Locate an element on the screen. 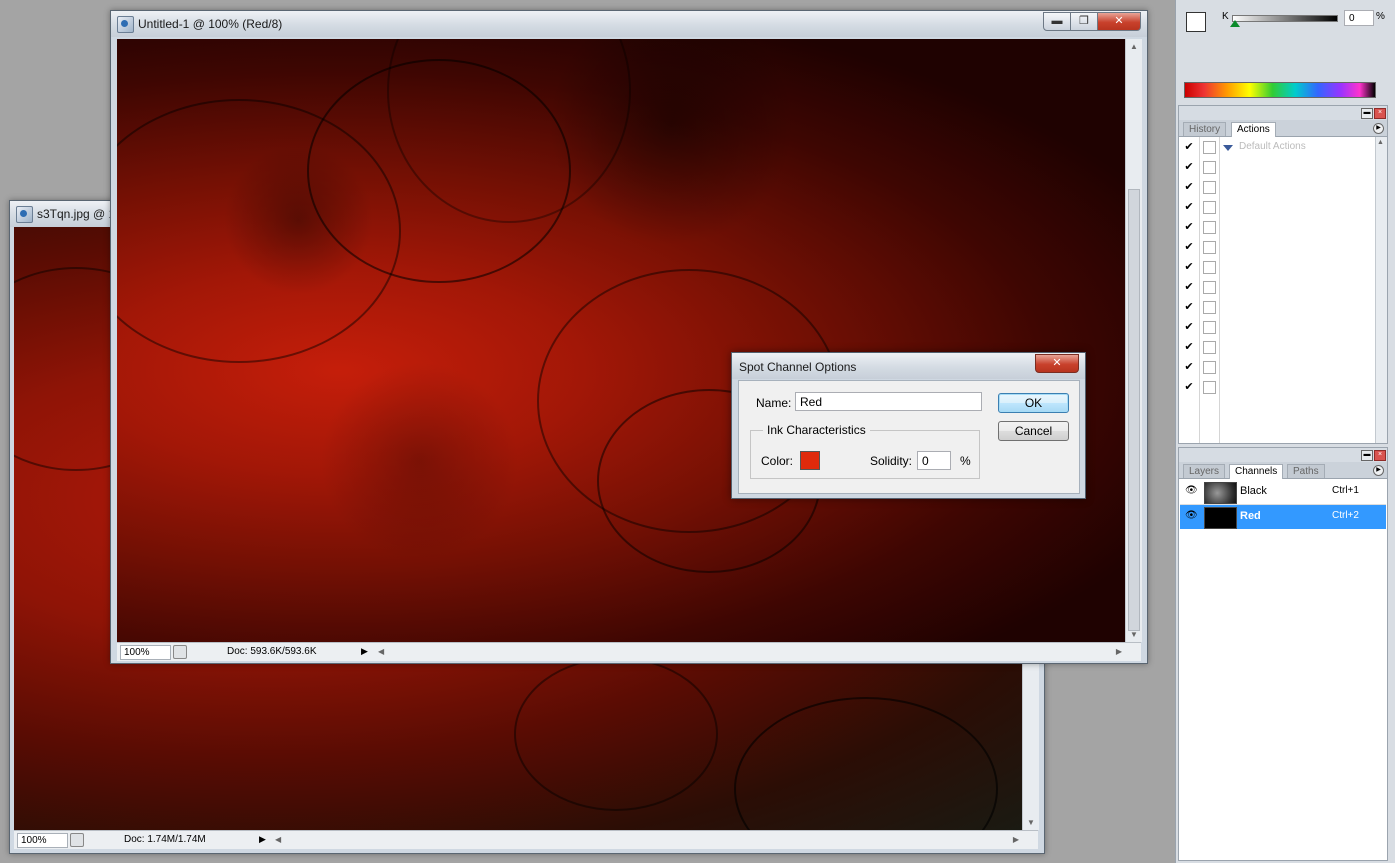 This screenshot has width=1395, height=863. expand-triangle-icon is located at coordinates (1228, 148).